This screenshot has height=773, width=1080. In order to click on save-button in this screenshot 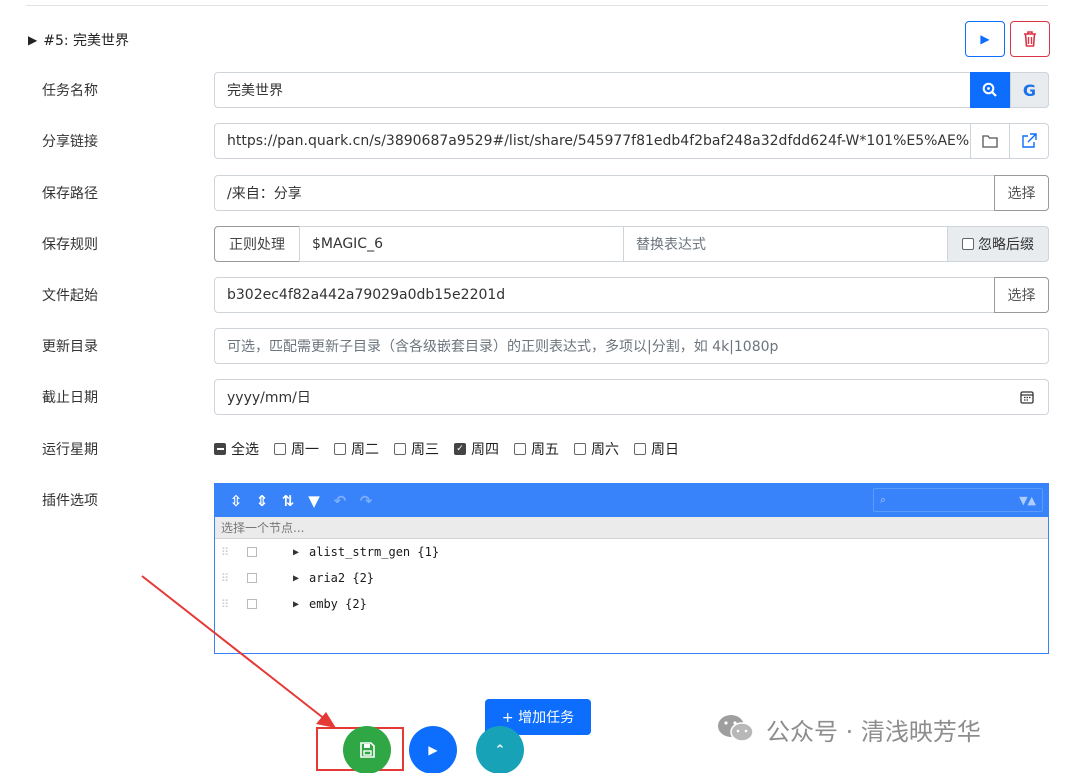, I will do `click(367, 749)`.